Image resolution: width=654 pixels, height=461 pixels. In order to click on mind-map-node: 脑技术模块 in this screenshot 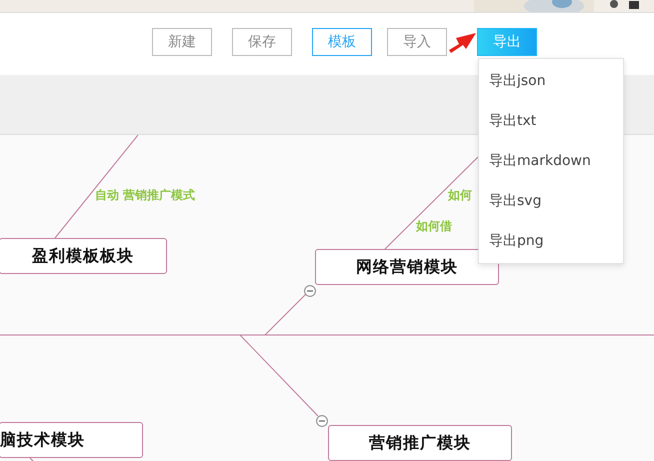, I will do `click(71, 440)`.